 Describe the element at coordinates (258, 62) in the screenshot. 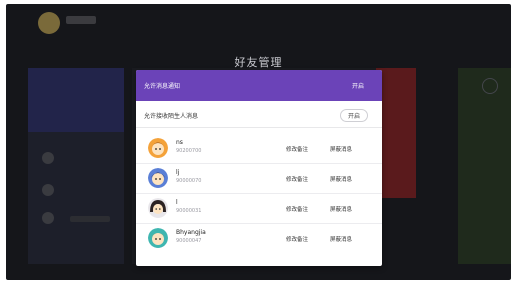

I see `dialog-title: 好友管理` at that location.